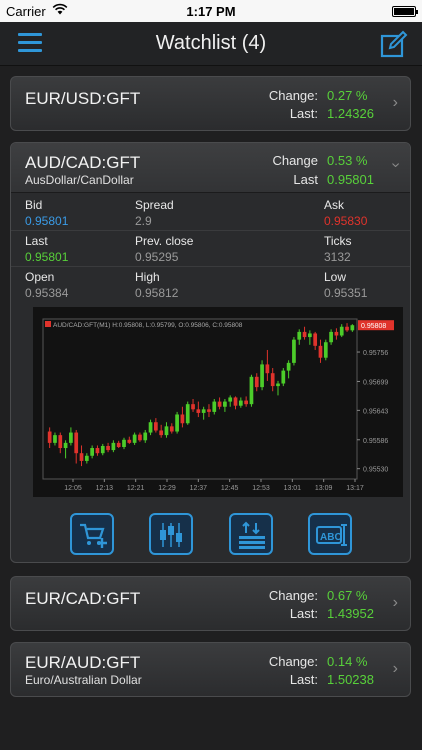 The image size is (422, 750). I want to click on nav-bar: Watchlist (4), so click(211, 44).